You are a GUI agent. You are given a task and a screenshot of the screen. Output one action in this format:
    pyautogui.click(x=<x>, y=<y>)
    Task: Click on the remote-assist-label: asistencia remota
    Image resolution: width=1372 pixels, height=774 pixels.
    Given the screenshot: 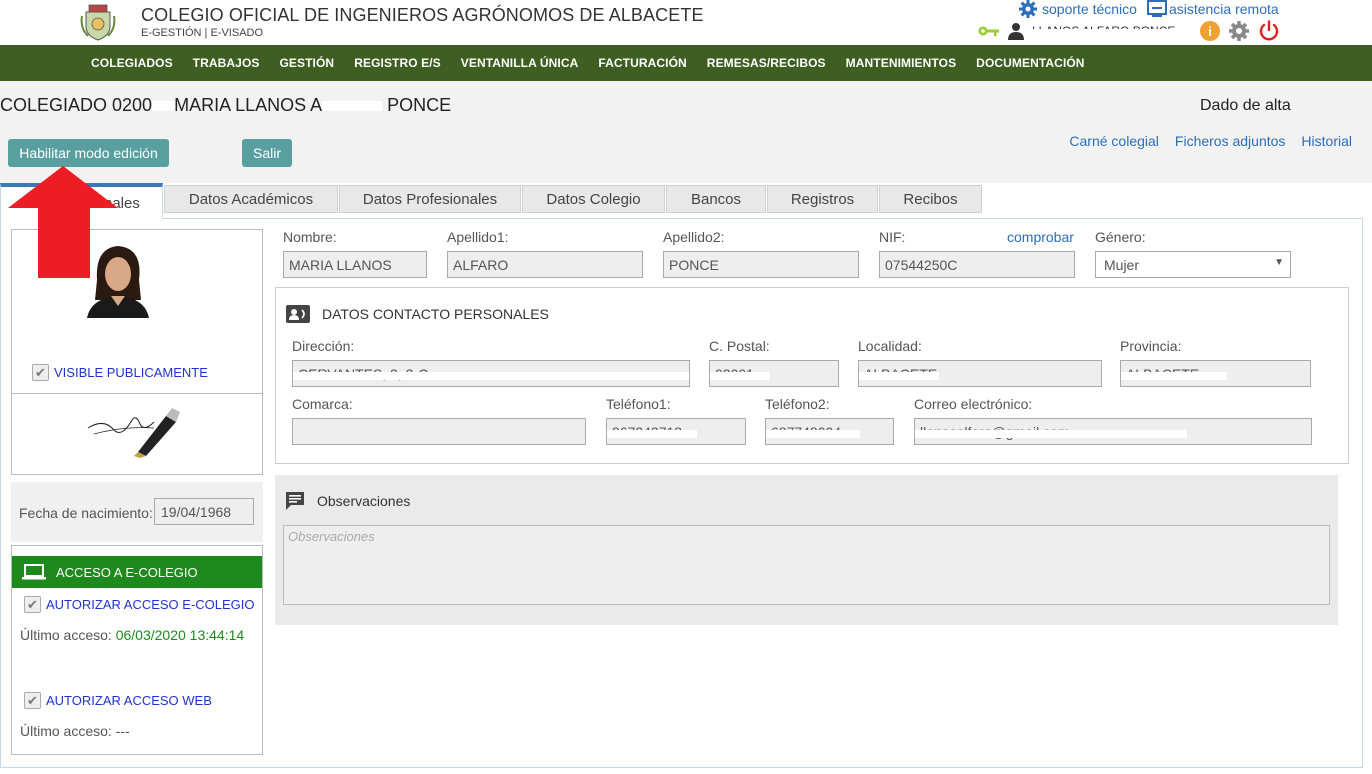 What is the action you would take?
    pyautogui.click(x=1223, y=9)
    